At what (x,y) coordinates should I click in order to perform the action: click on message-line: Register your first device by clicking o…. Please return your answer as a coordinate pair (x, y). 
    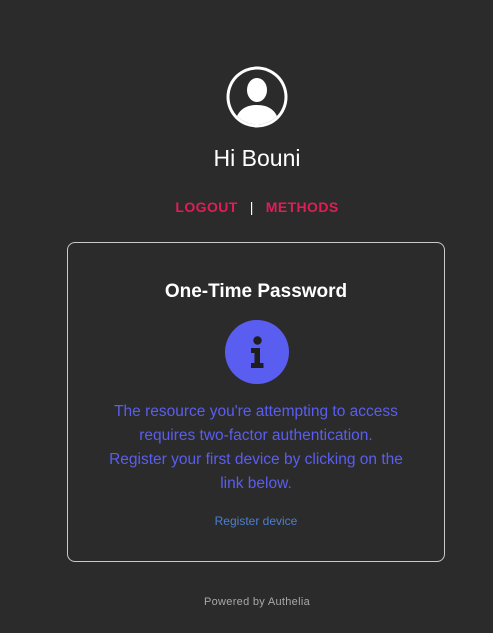
    Looking at the image, I should click on (256, 459).